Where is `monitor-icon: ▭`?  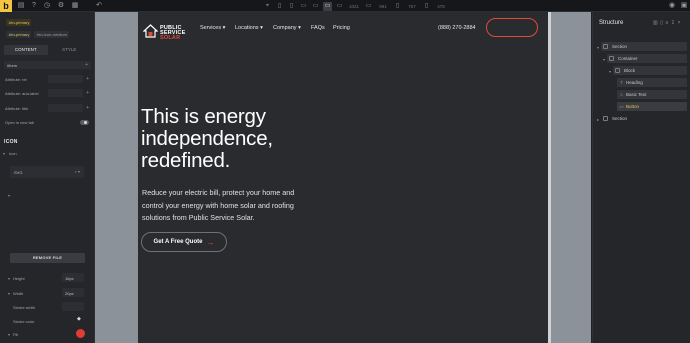 monitor-icon: ▭ is located at coordinates (327, 6).